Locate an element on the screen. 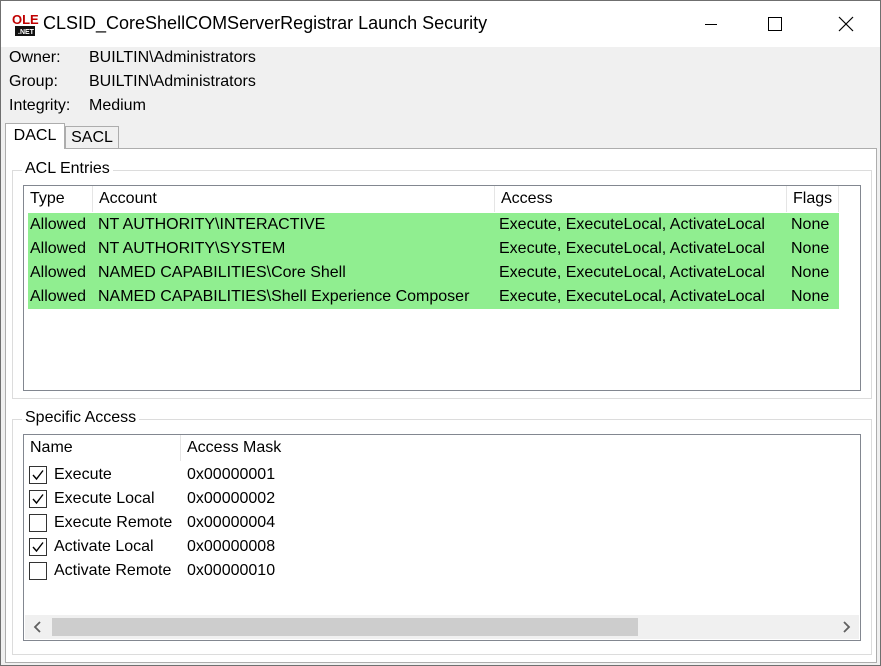 Image resolution: width=881 pixels, height=666 pixels. tab-dacl: DACL is located at coordinates (35, 136).